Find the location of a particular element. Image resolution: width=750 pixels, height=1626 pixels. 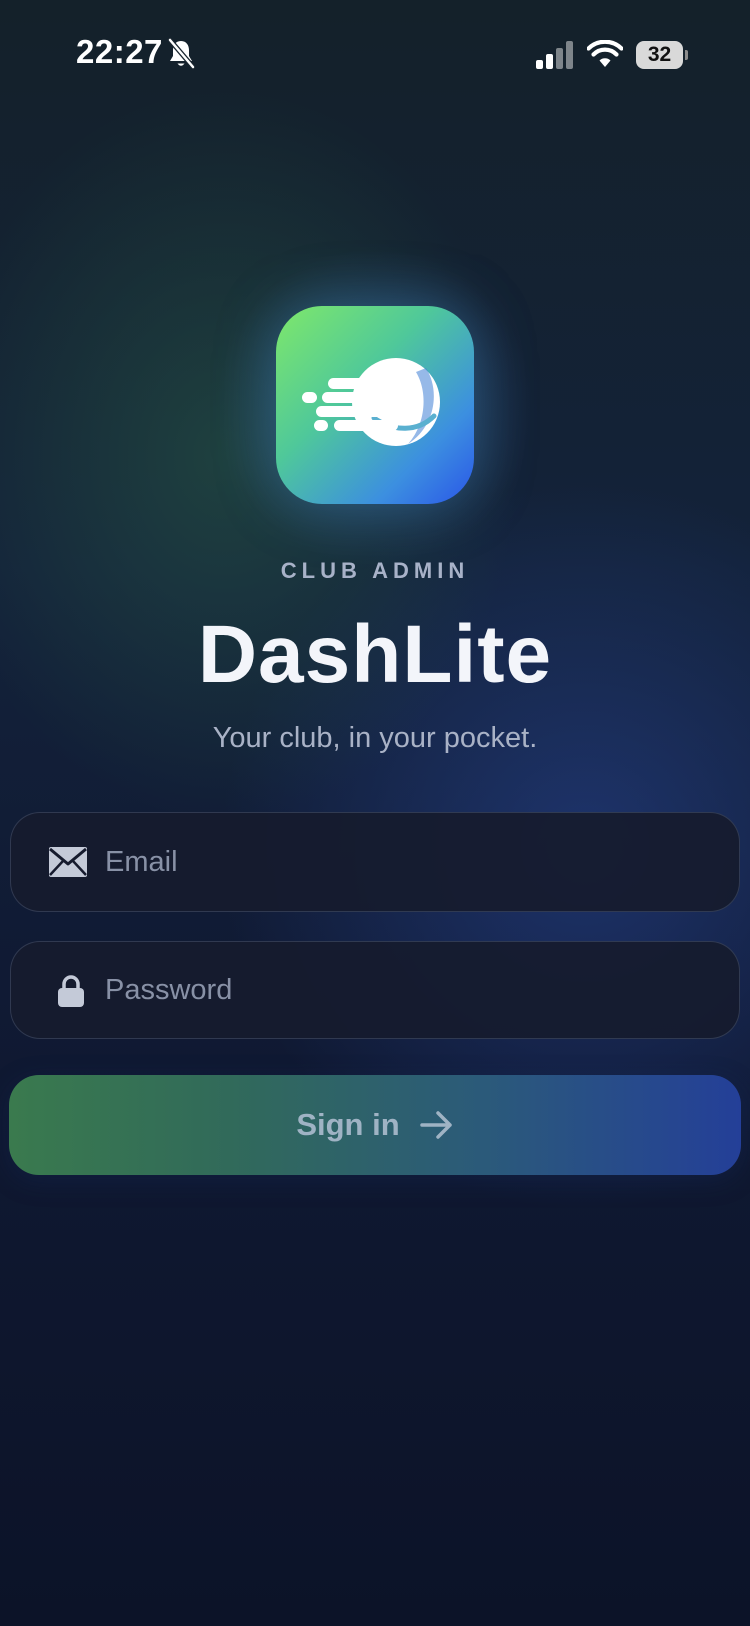

password-field is located at coordinates (375, 990).